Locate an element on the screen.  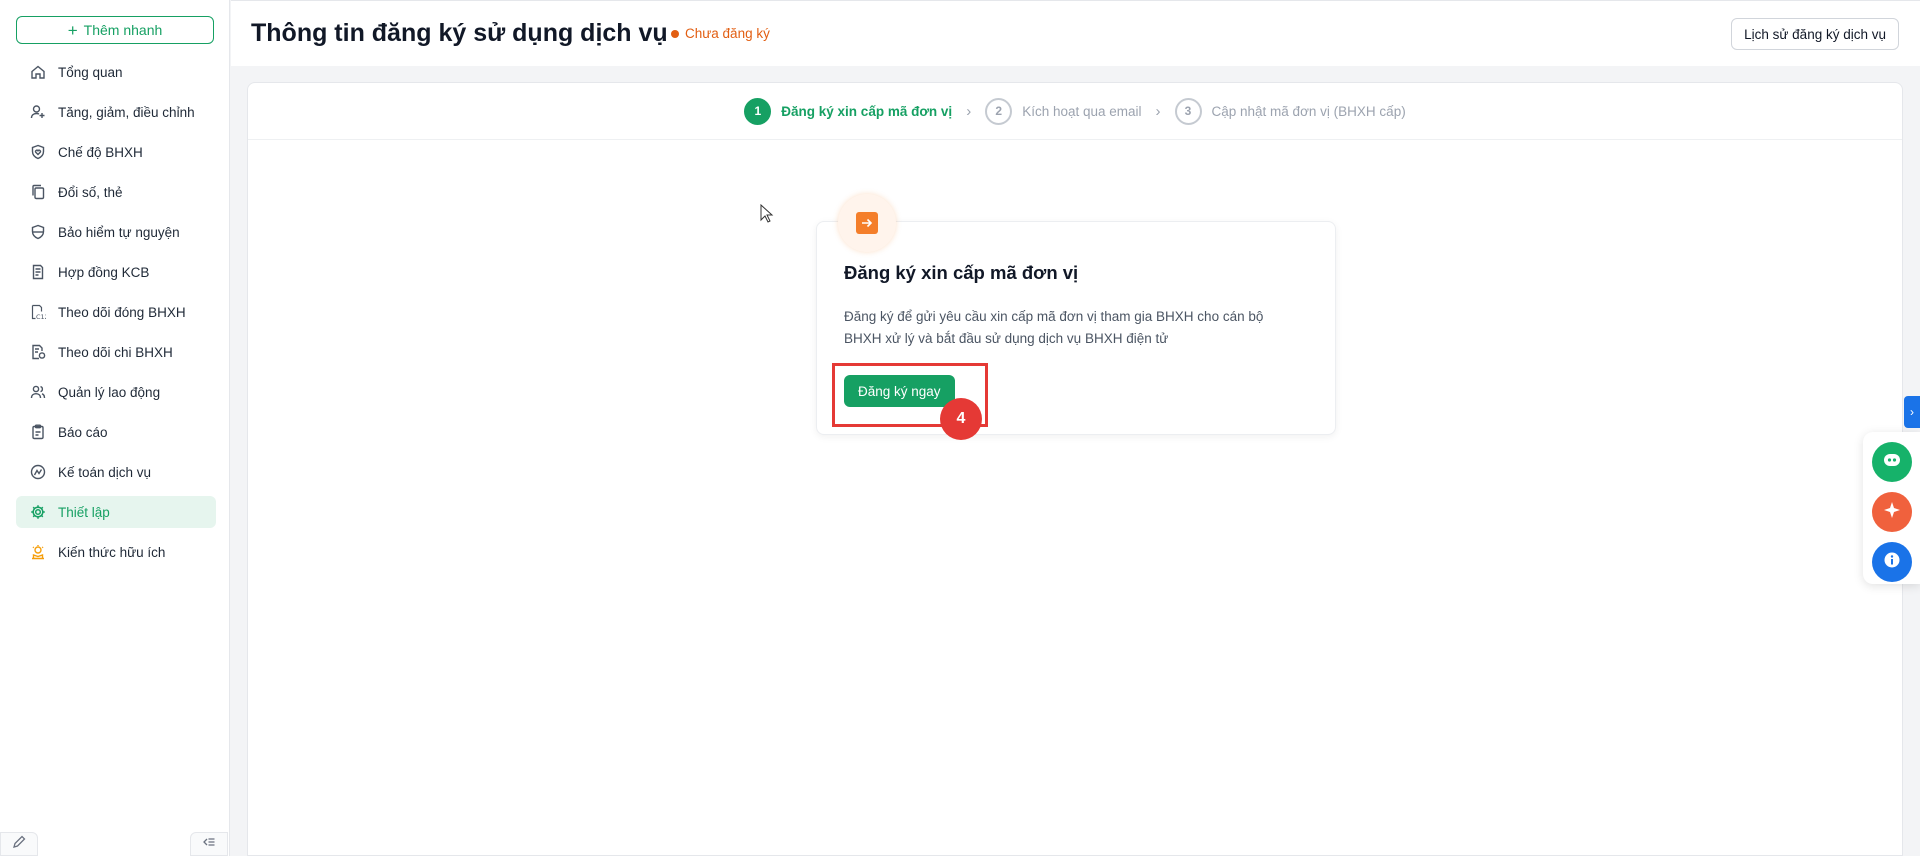
step-label: Đăng ký xin cấp mã đơn vị is located at coordinates (867, 111).